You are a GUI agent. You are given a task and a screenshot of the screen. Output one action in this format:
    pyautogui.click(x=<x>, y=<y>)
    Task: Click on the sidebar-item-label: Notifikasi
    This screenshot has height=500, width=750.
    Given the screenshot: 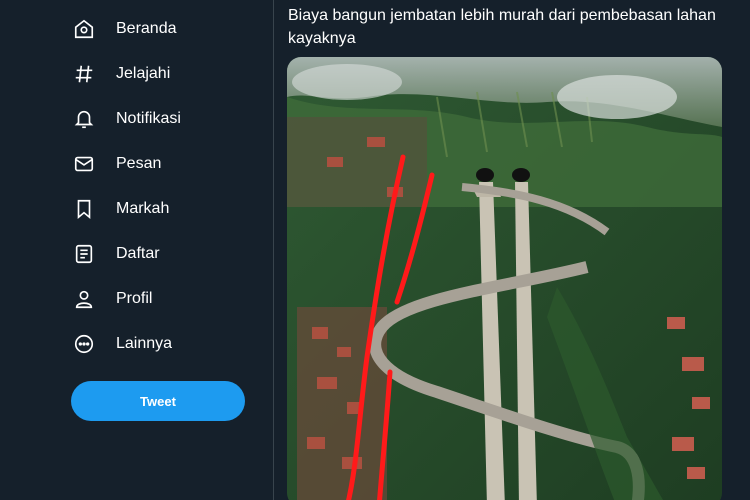 What is the action you would take?
    pyautogui.click(x=148, y=118)
    